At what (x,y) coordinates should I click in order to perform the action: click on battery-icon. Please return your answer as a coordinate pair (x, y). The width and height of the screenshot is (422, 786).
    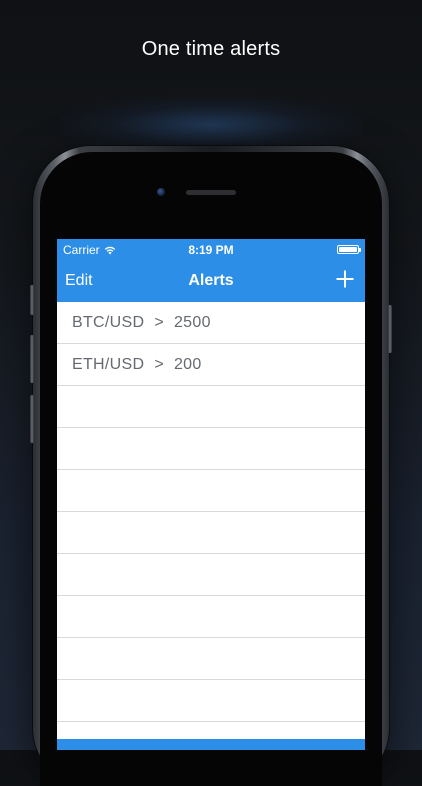
    Looking at the image, I should click on (349, 249).